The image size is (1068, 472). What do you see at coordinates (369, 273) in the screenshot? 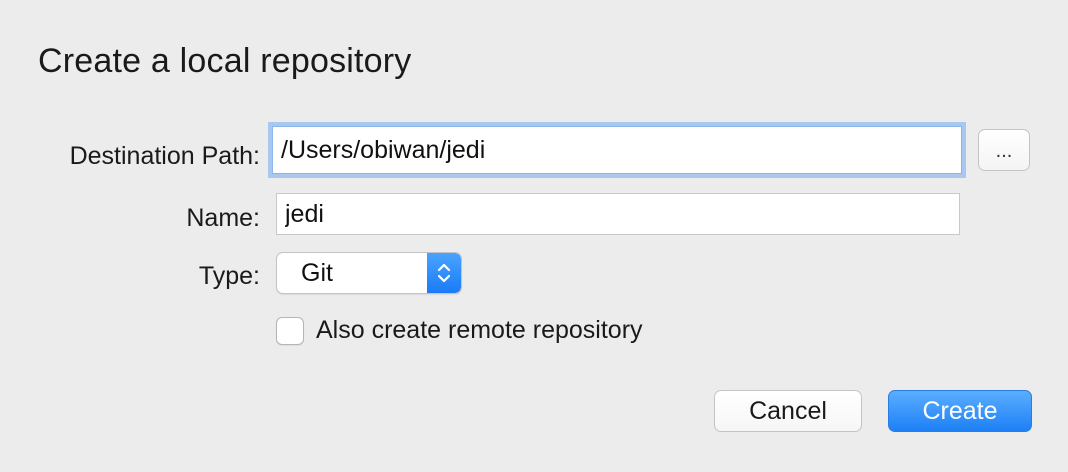
I see `type-popup-button: Git` at bounding box center [369, 273].